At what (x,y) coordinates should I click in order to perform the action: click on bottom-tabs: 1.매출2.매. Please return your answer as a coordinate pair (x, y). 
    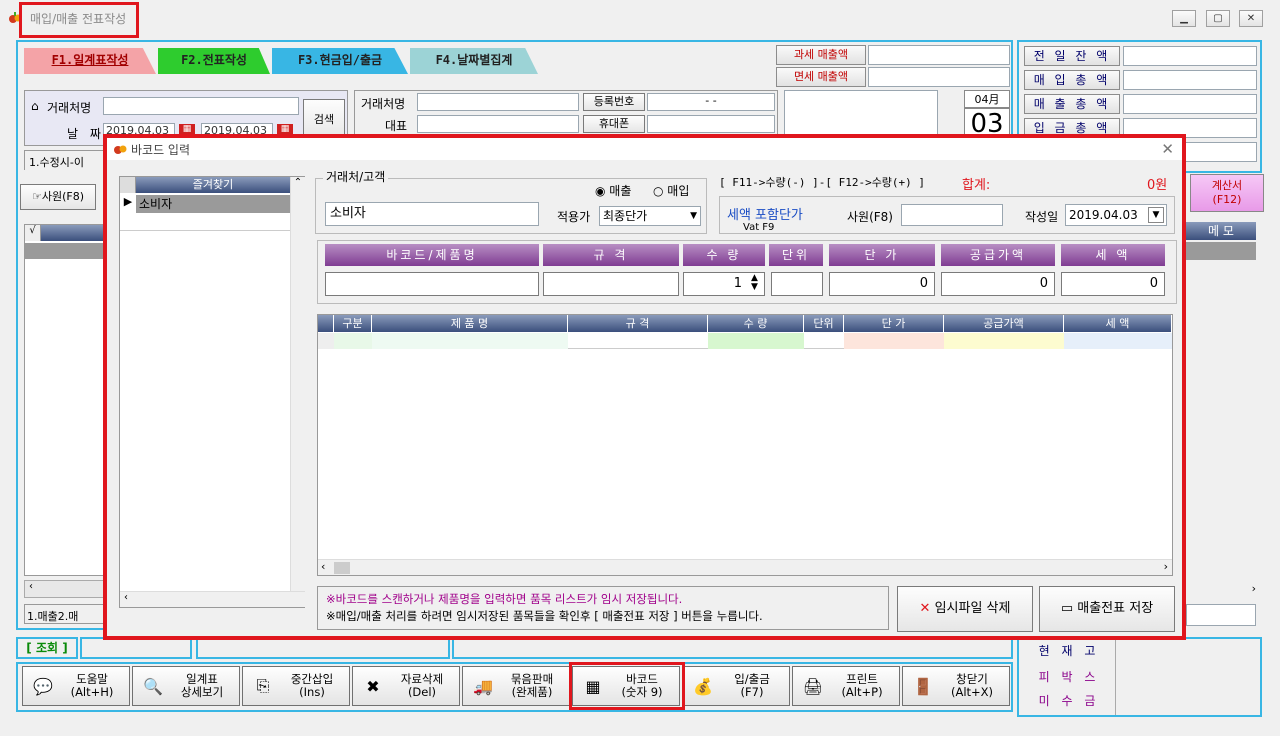
    Looking at the image, I should click on (67, 614).